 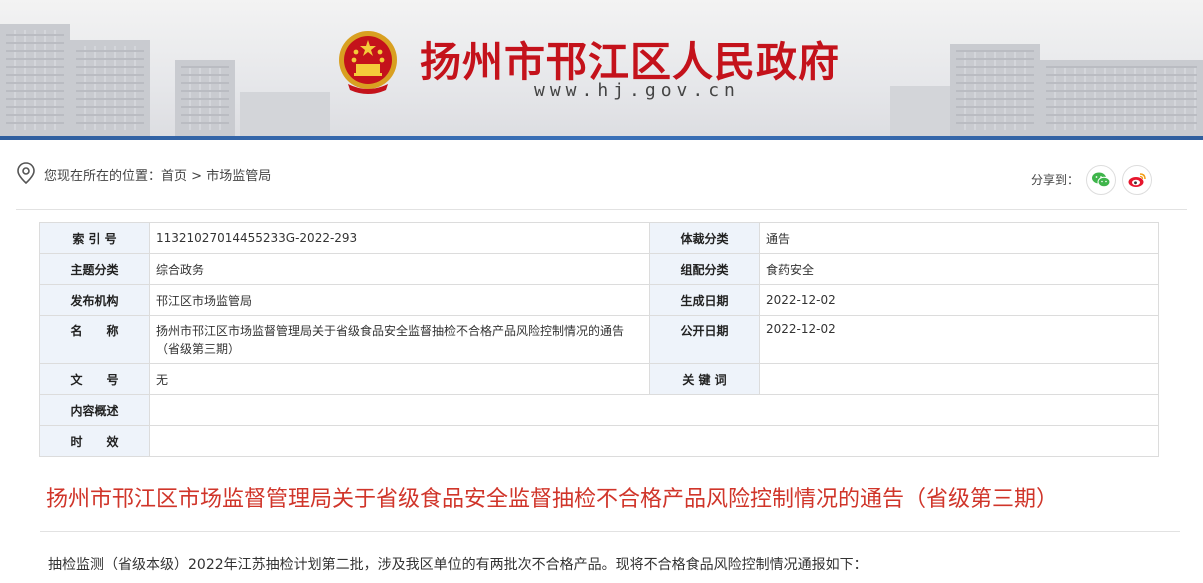 I want to click on site-title: 扬州市邗江区人民政府, so click(x=630, y=62).